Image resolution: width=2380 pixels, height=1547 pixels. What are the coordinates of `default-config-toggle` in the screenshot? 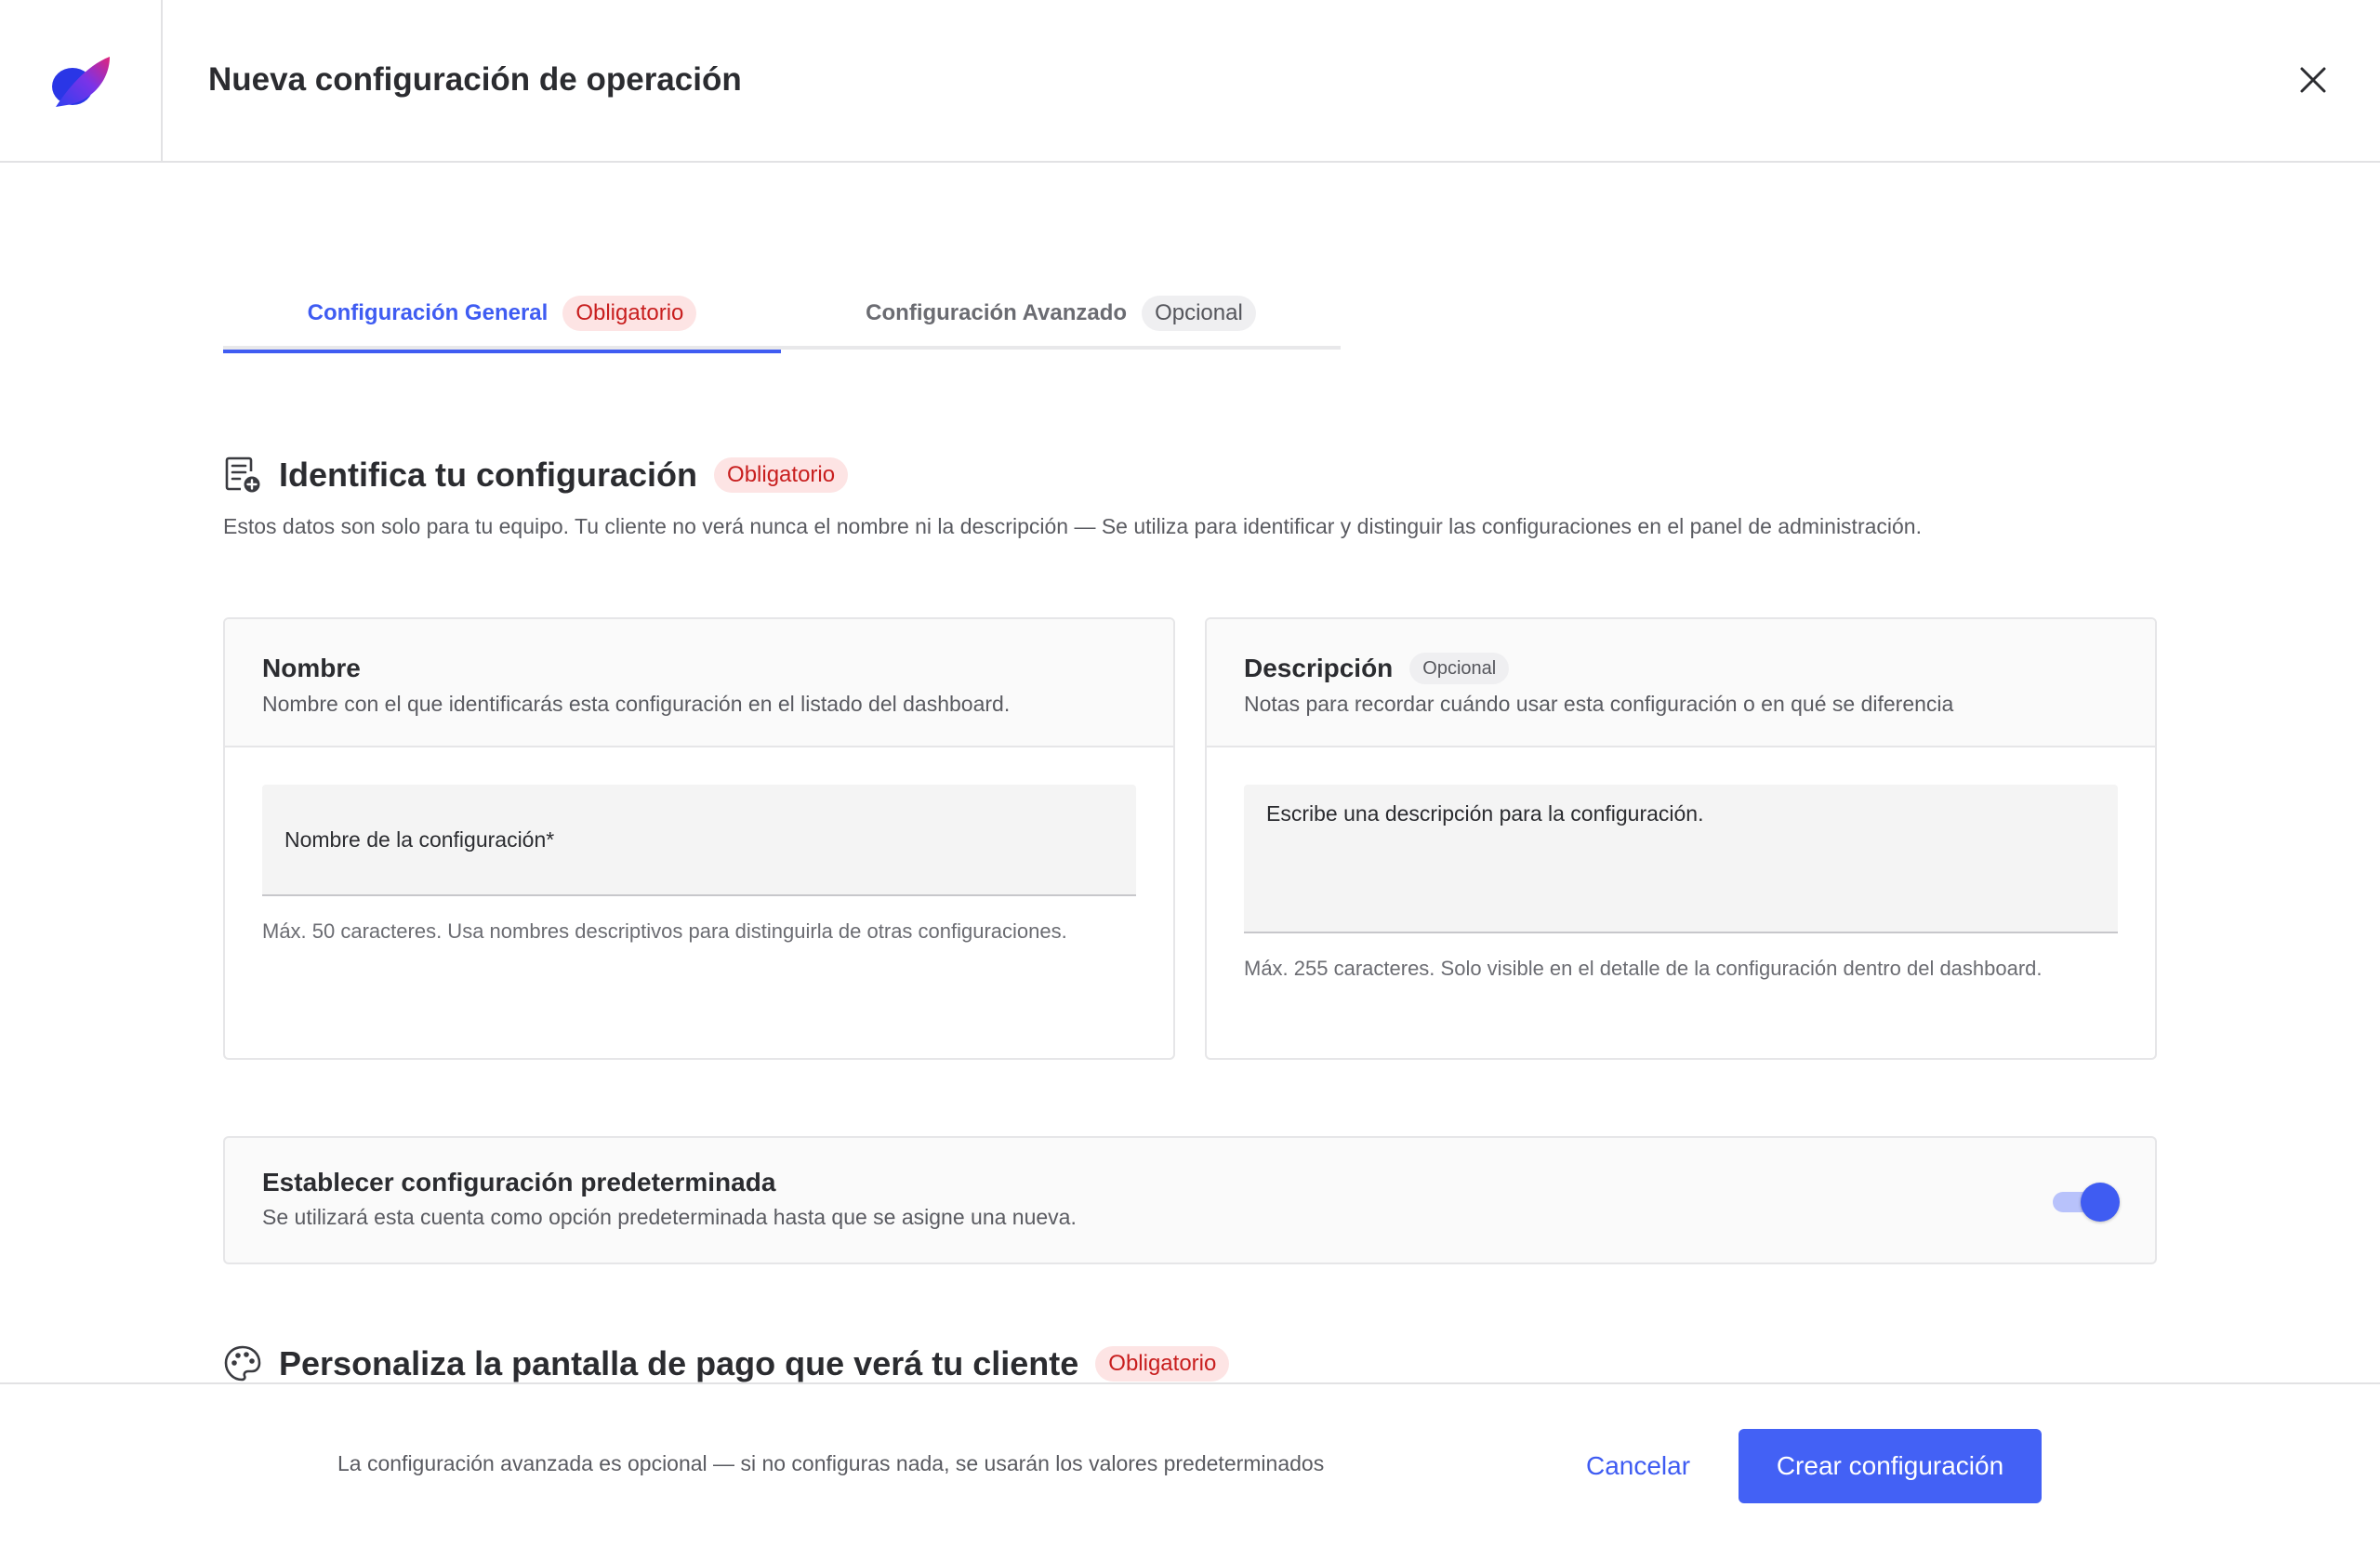 It's located at (2084, 1201).